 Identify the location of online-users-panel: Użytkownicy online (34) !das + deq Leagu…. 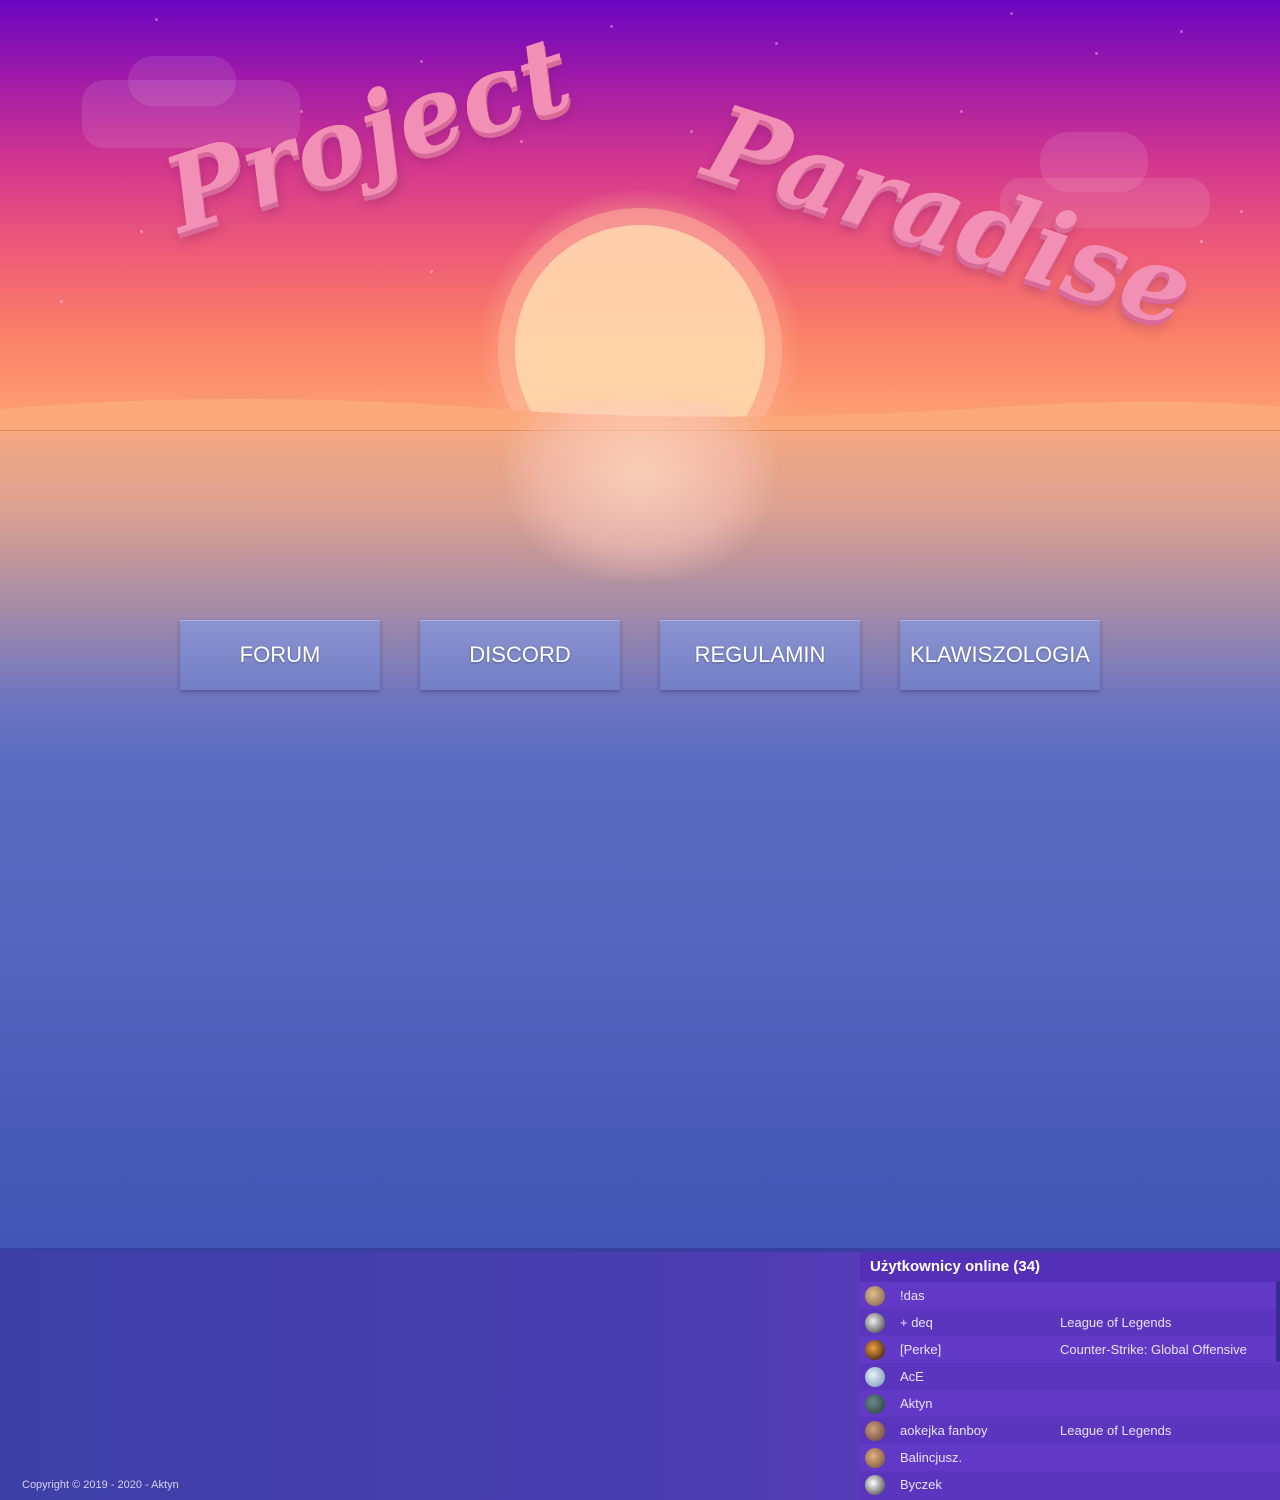
(1070, 1376).